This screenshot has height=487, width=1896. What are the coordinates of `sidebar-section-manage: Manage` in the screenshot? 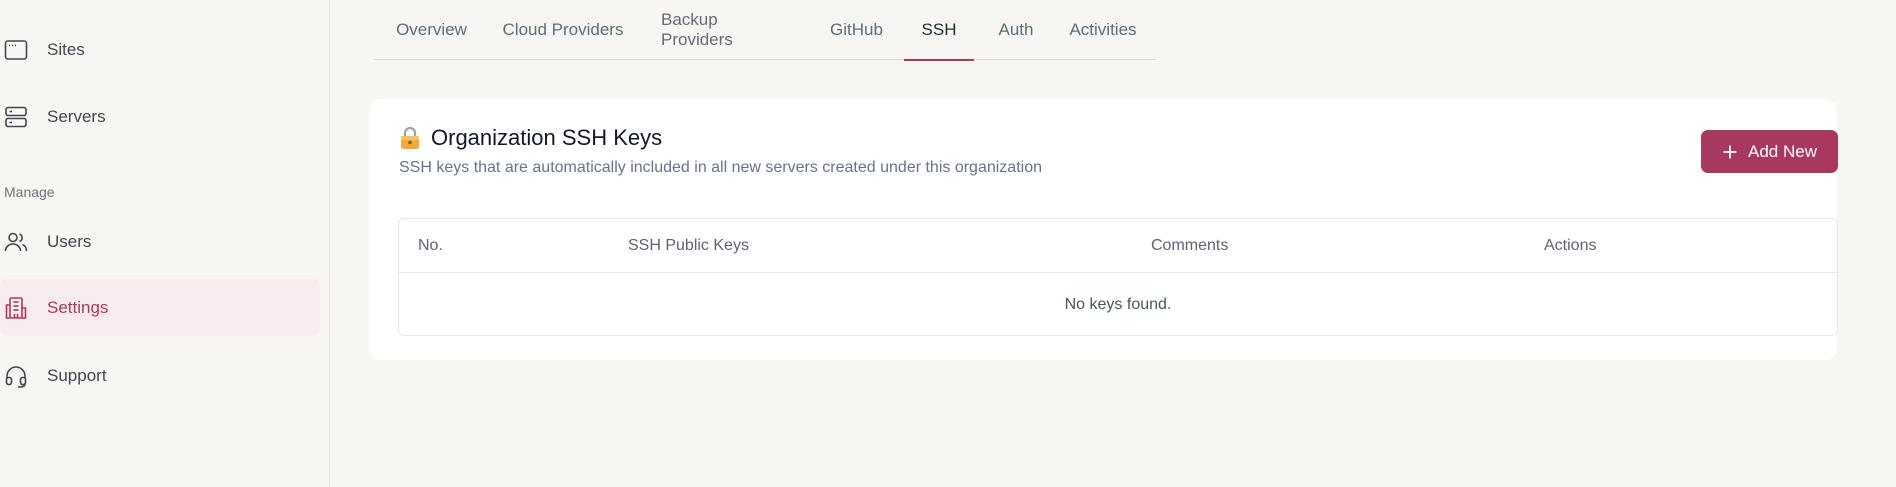 It's located at (29, 192).